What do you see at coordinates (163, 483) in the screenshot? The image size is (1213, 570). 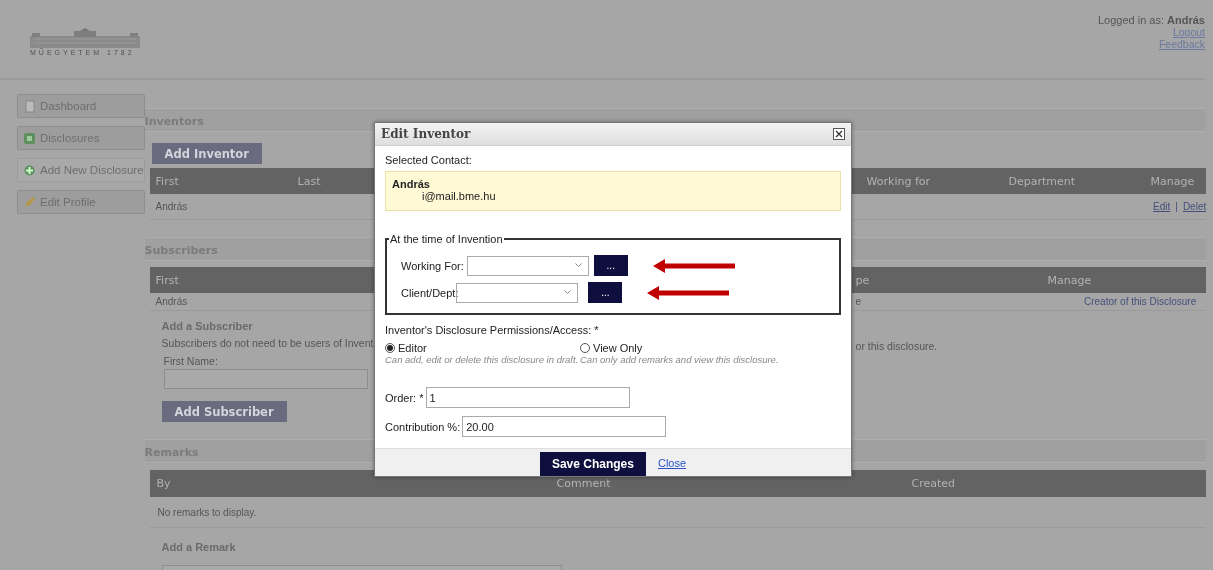 I see `column-header: By` at bounding box center [163, 483].